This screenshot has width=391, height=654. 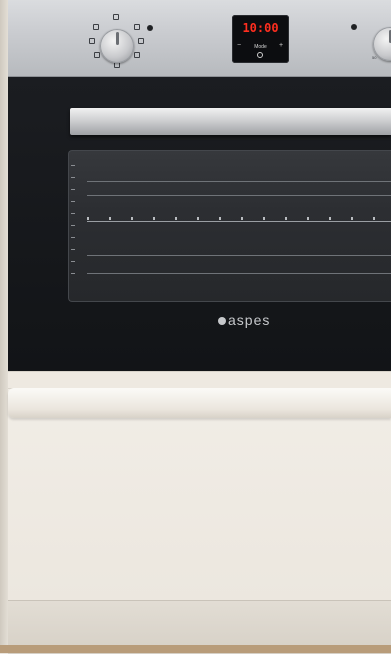 What do you see at coordinates (222, 321) in the screenshot?
I see `logo-dot-icon` at bounding box center [222, 321].